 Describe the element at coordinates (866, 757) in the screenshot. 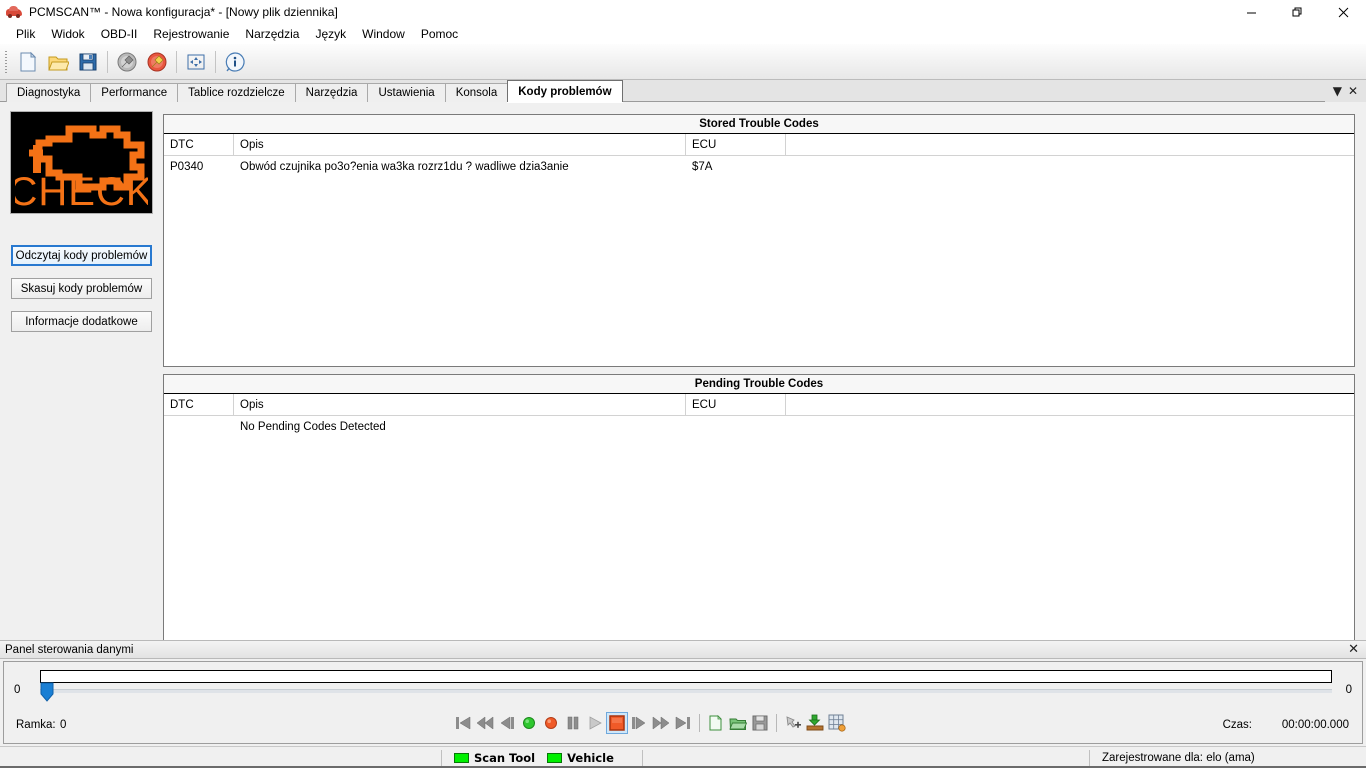

I see `status-cell-middle` at that location.